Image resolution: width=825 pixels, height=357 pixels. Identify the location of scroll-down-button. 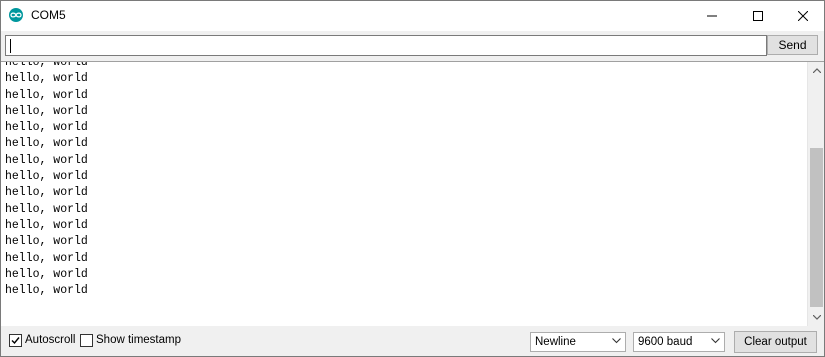
(816, 317).